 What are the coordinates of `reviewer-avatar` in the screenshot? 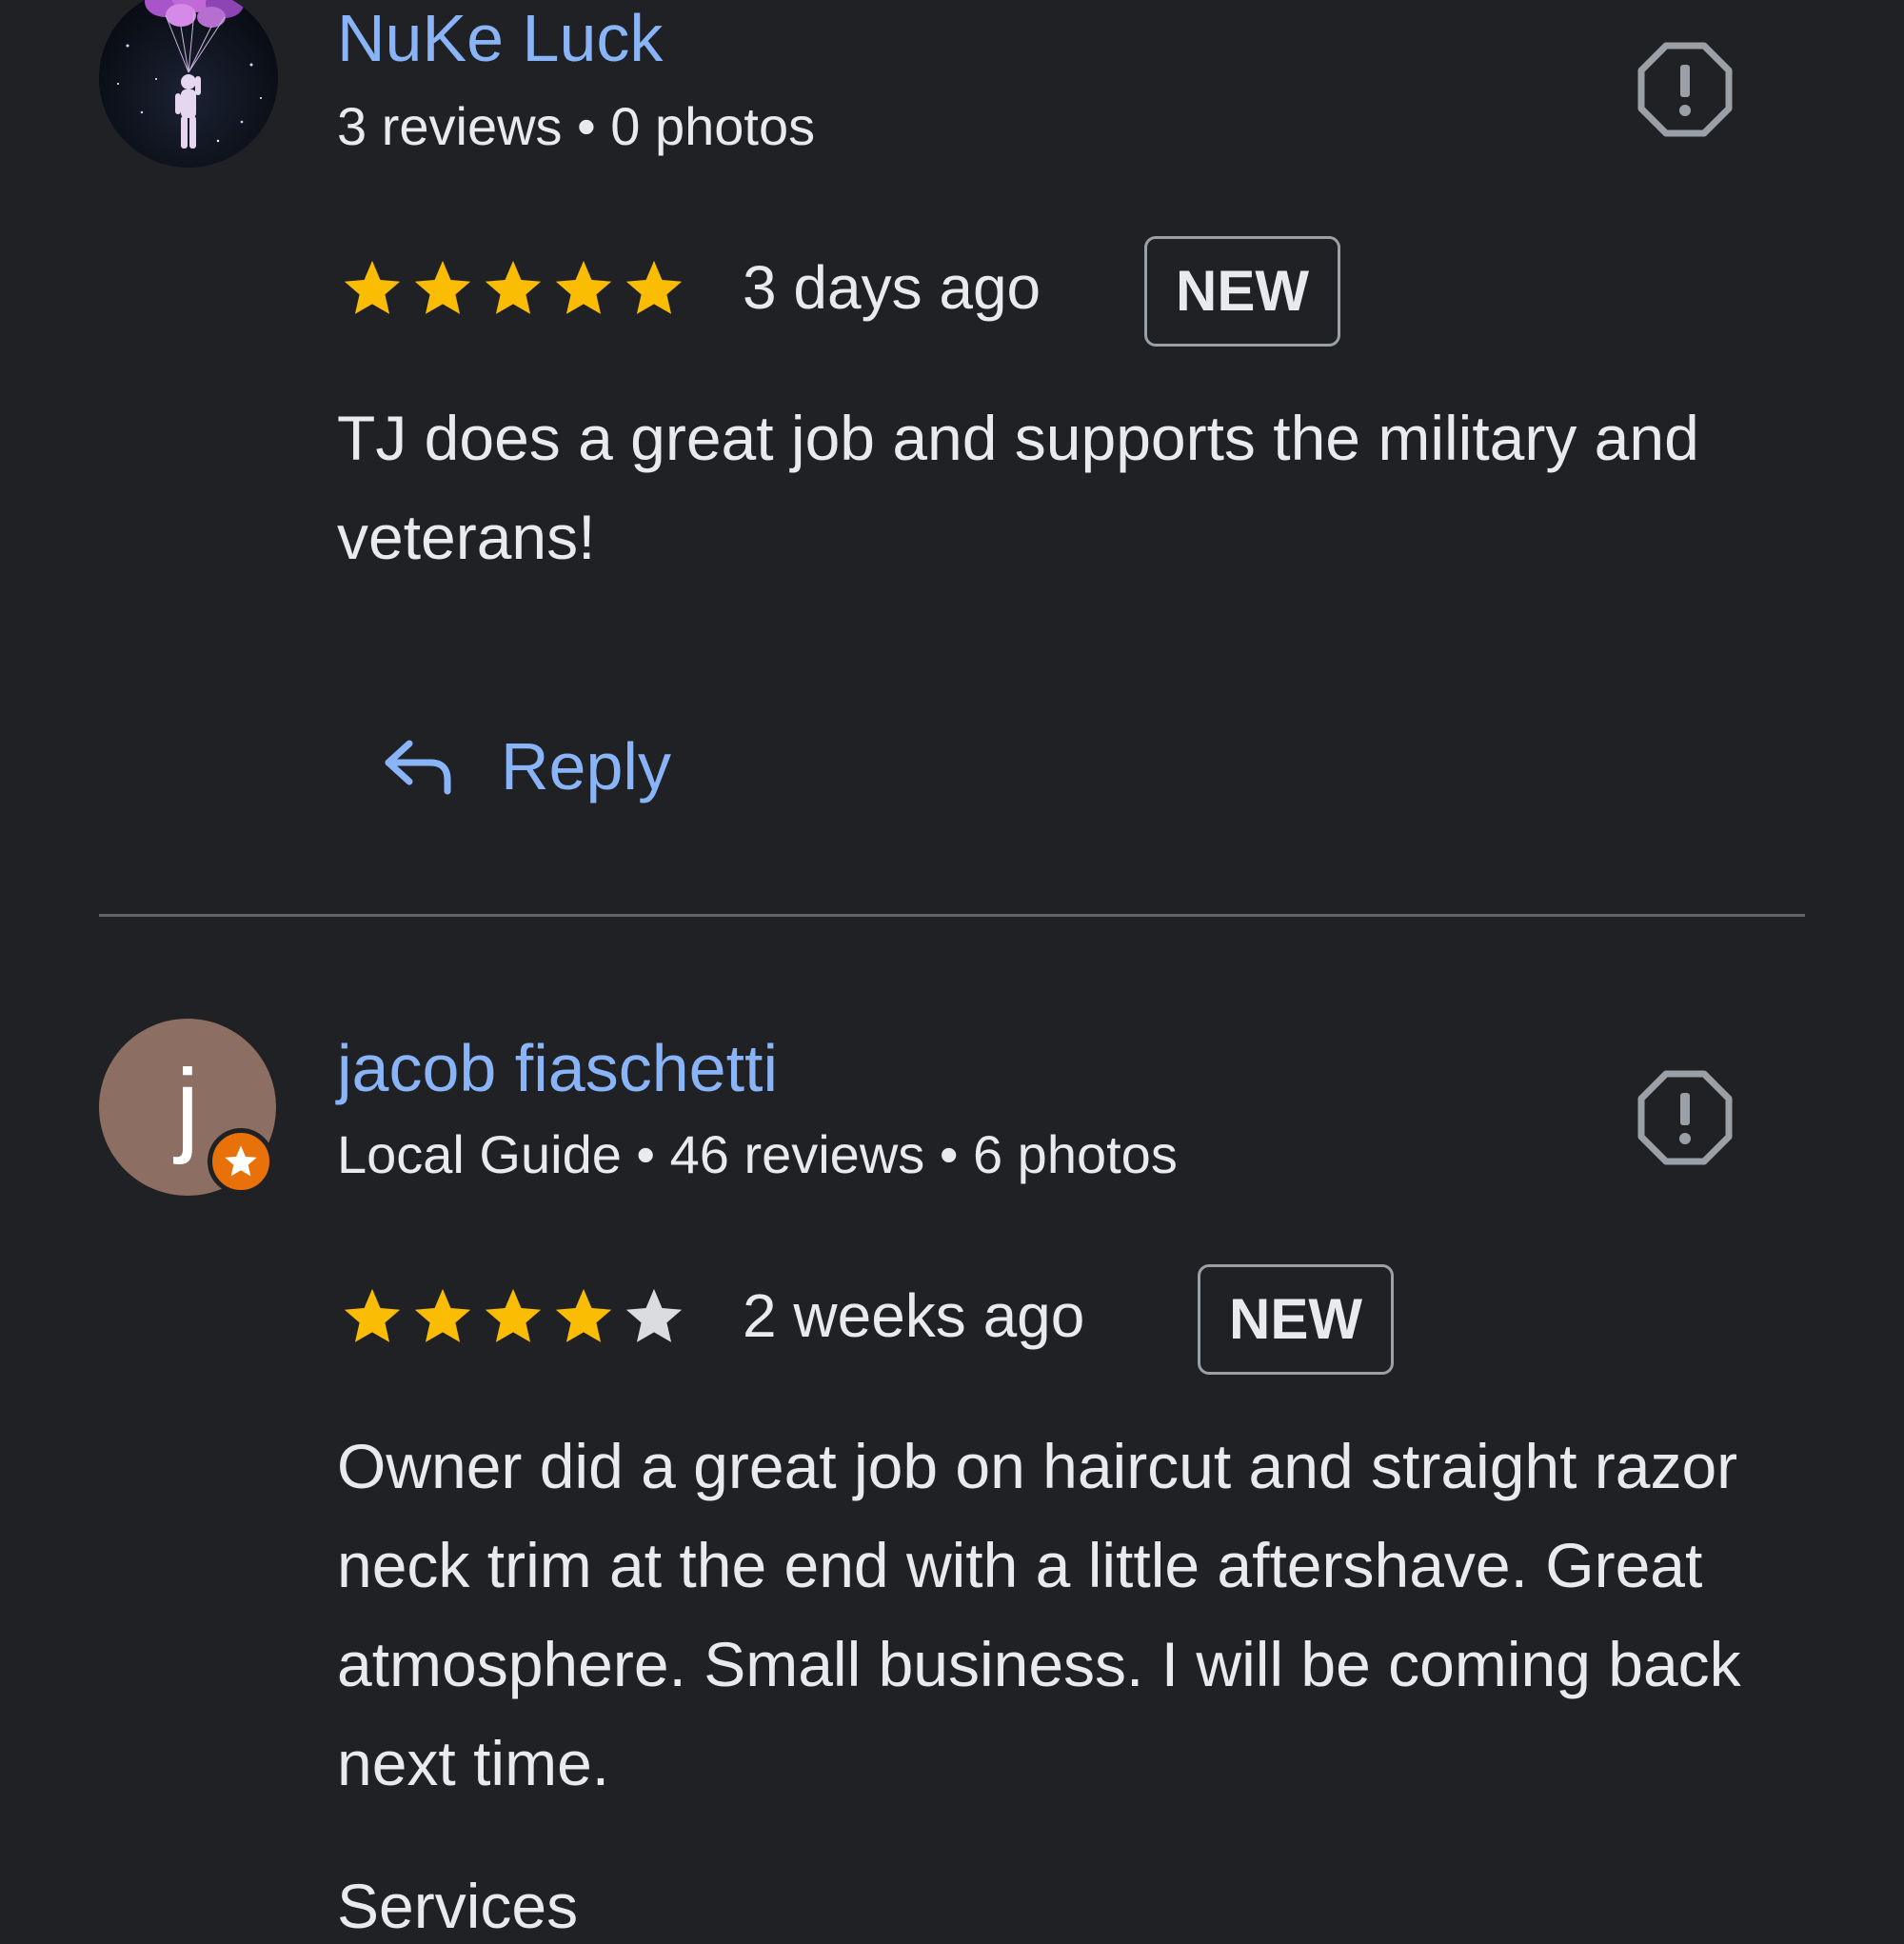 It's located at (188, 84).